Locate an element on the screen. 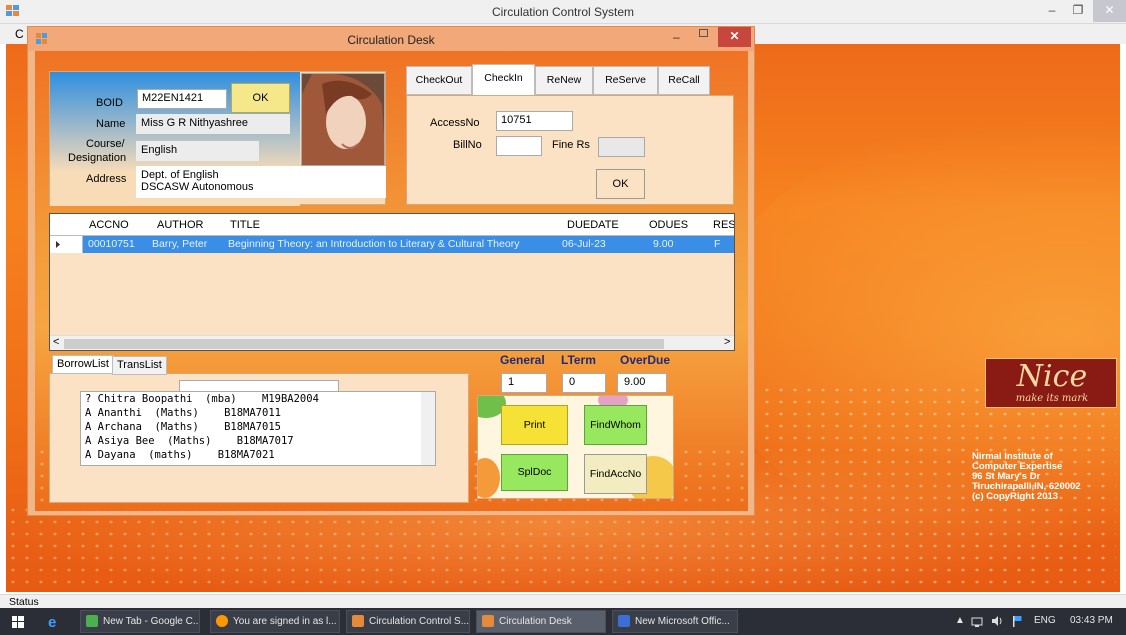 This screenshot has width=1126, height=635. child-titlebar: Circulation Desk – ✕ is located at coordinates (391, 39).